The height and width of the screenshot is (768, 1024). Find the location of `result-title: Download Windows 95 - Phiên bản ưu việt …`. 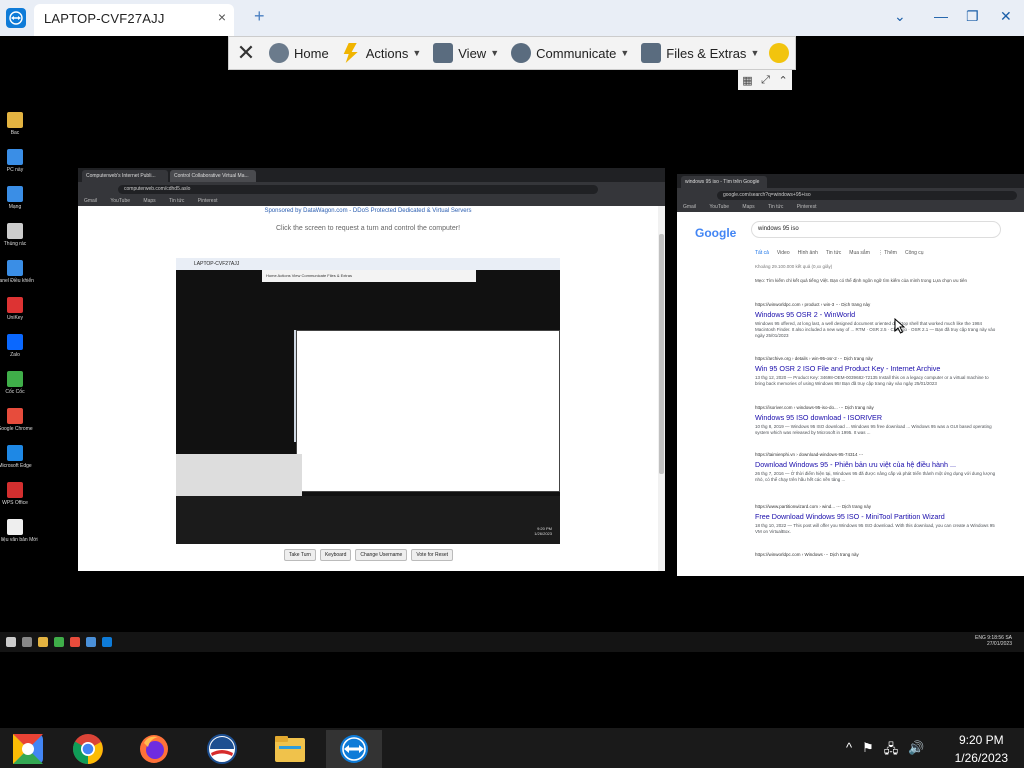

result-title: Download Windows 95 - Phiên bản ưu việt … is located at coordinates (877, 464).